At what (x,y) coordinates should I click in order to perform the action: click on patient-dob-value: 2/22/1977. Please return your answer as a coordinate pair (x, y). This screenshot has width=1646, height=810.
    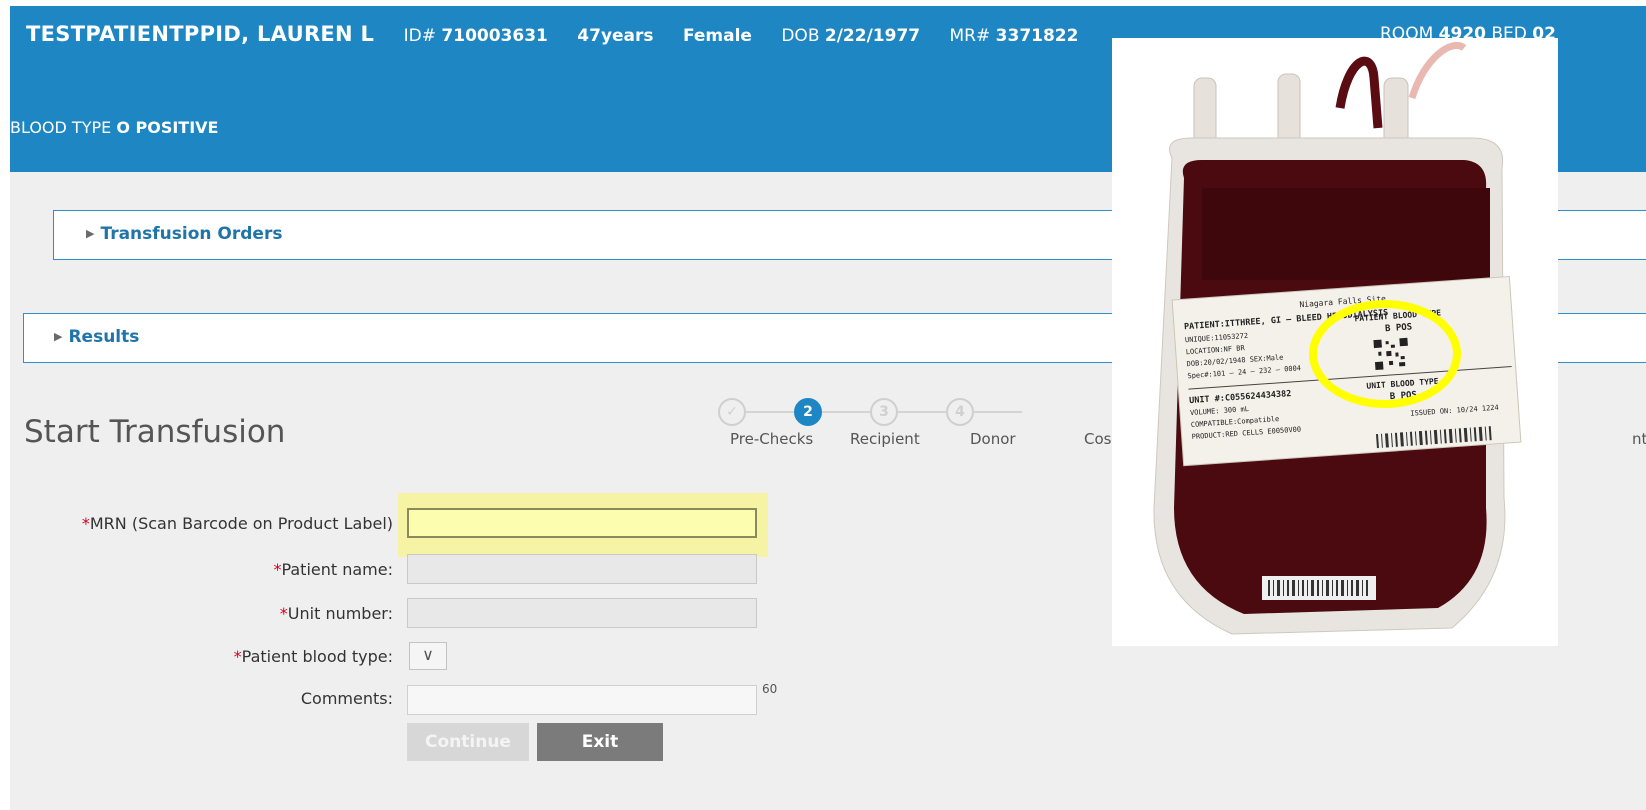
    Looking at the image, I should click on (872, 36).